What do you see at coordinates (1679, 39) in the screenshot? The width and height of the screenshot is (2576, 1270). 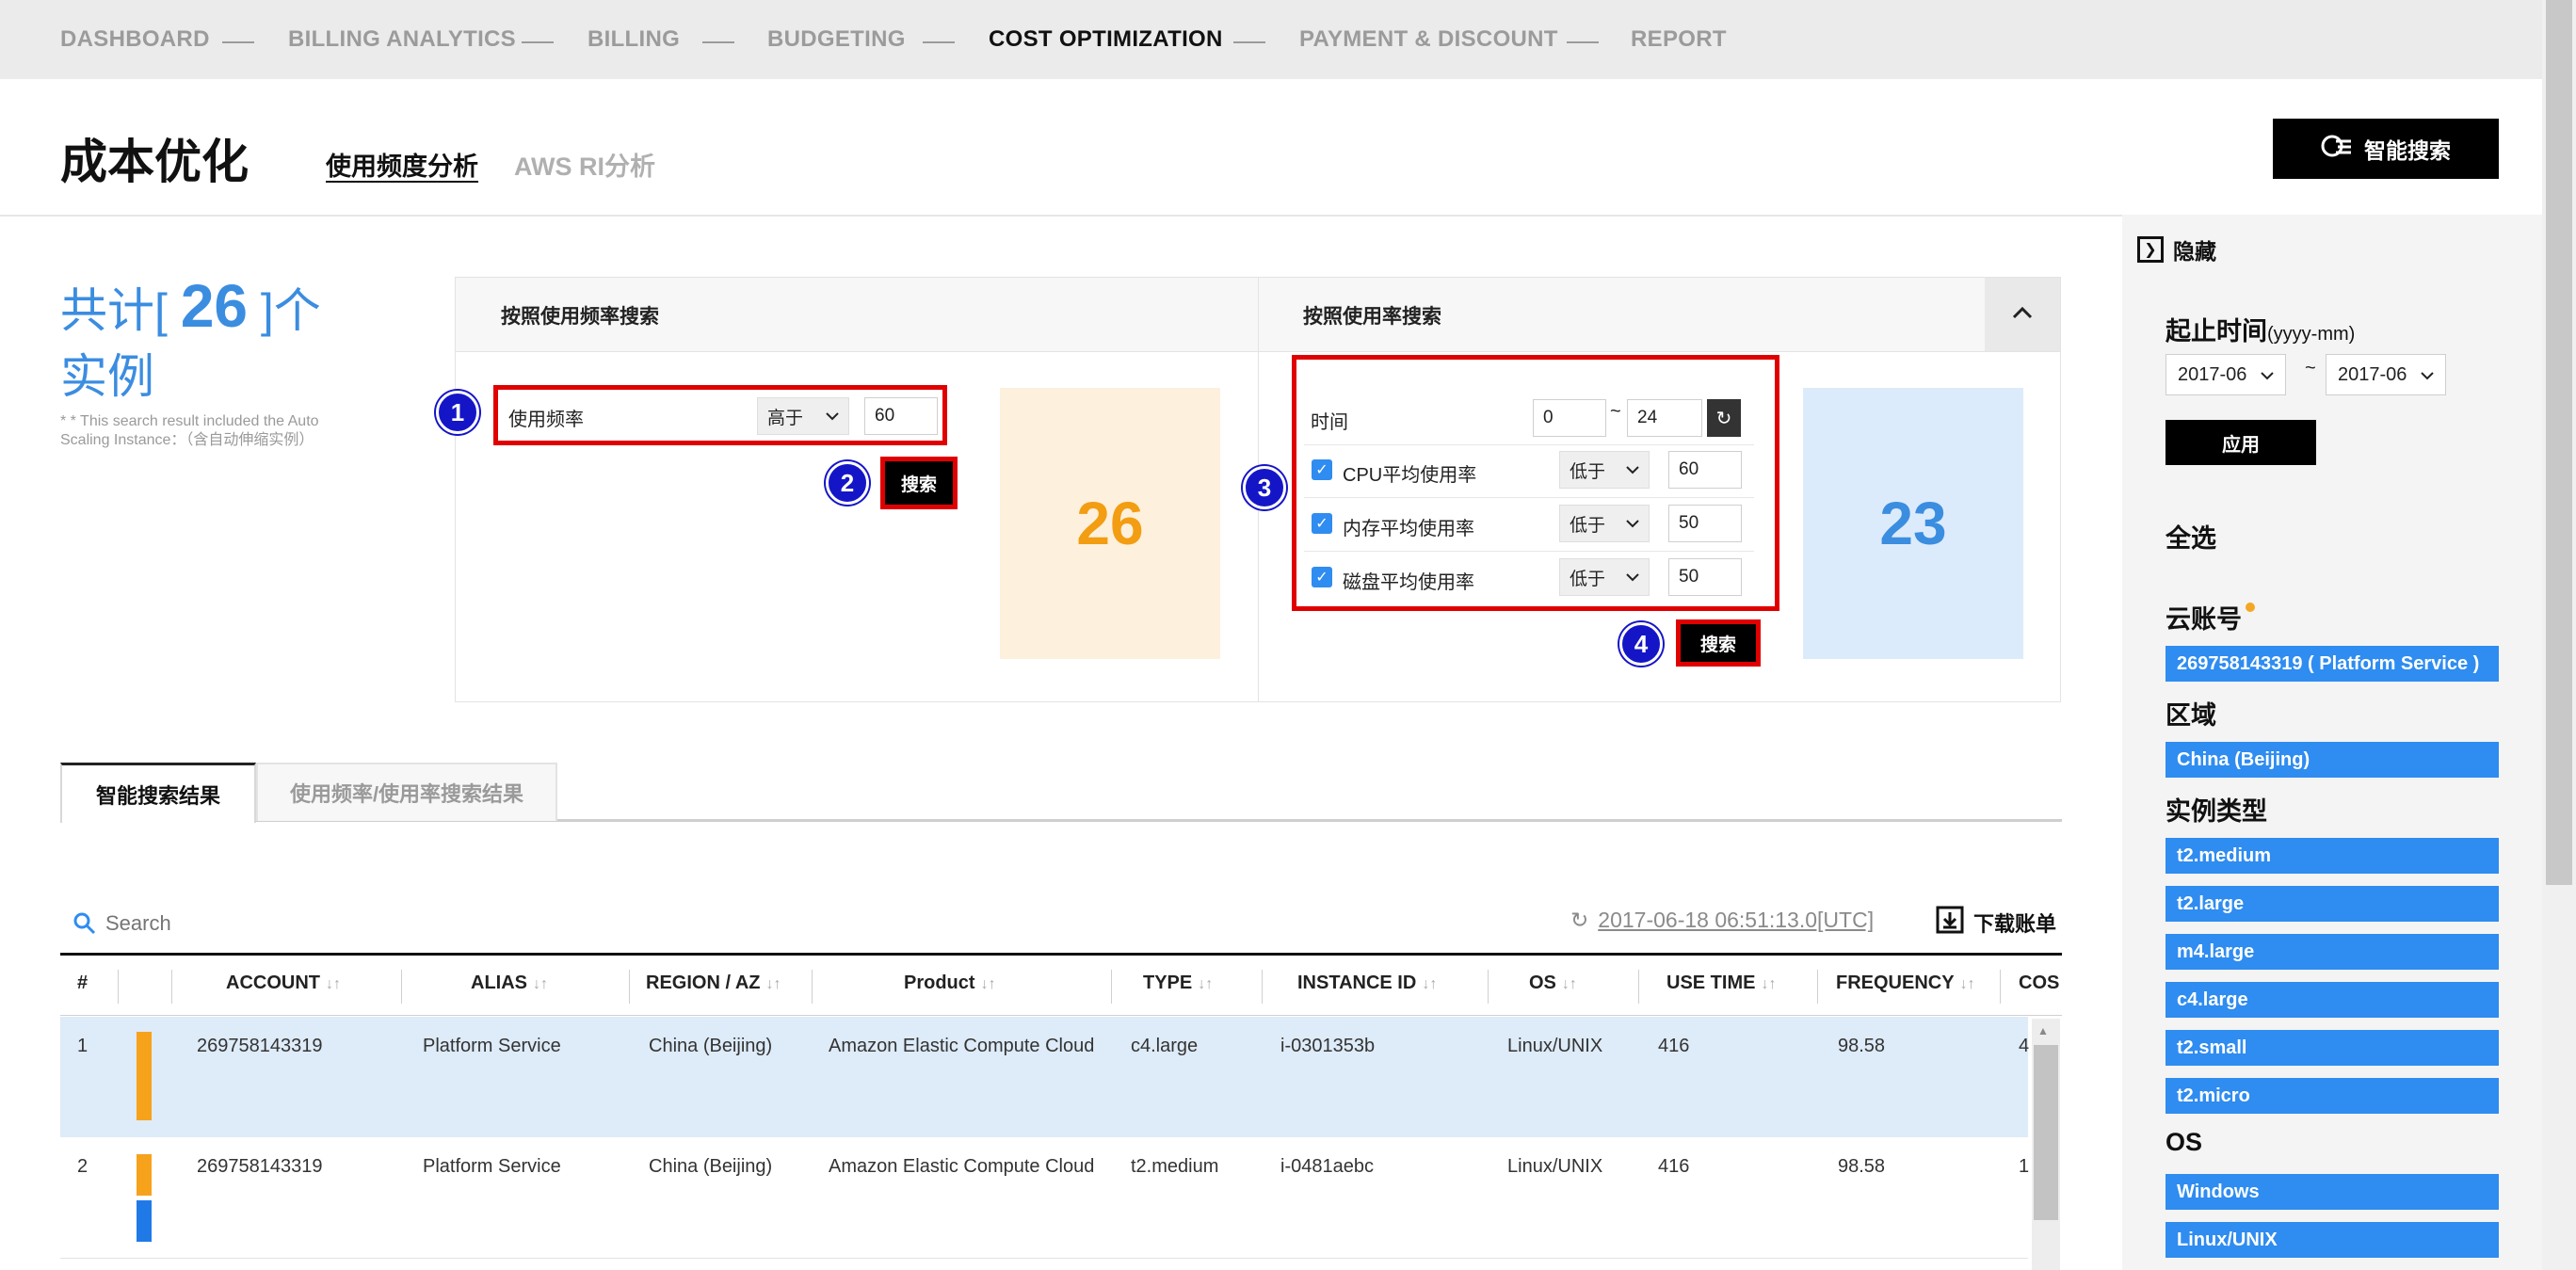 I see `nav-report: REPORT` at bounding box center [1679, 39].